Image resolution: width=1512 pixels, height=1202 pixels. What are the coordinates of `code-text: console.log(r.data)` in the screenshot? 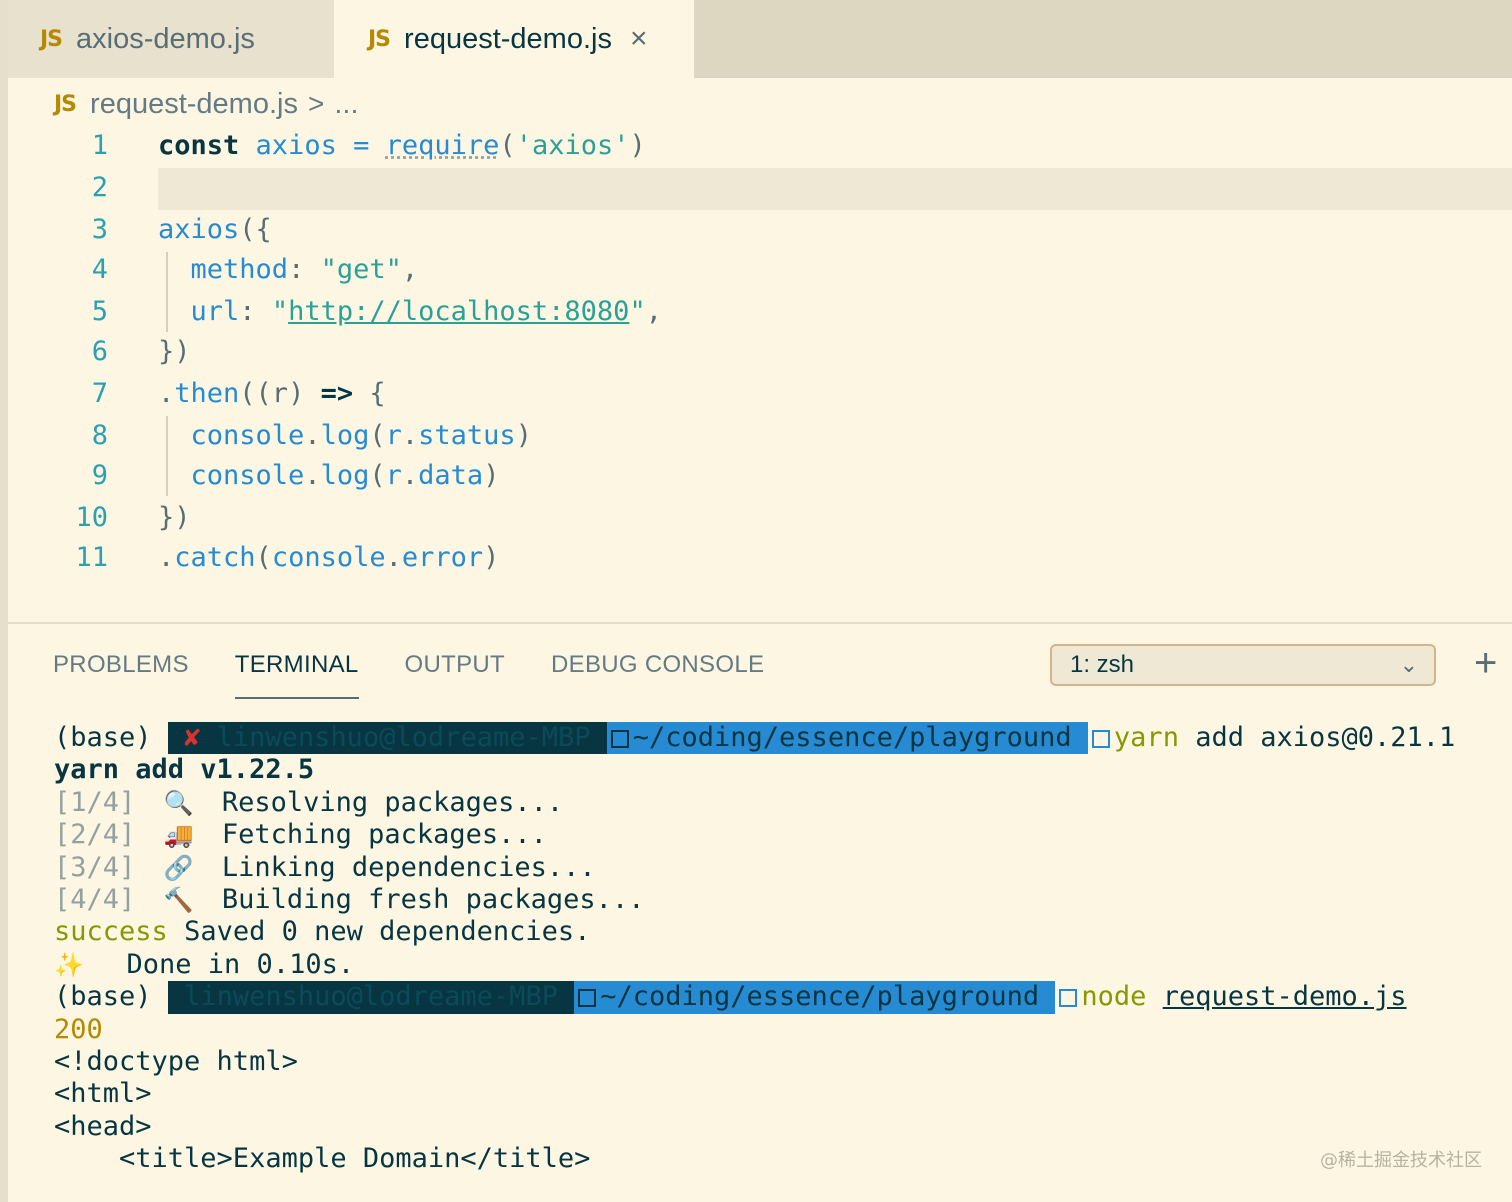 It's located at (345, 475).